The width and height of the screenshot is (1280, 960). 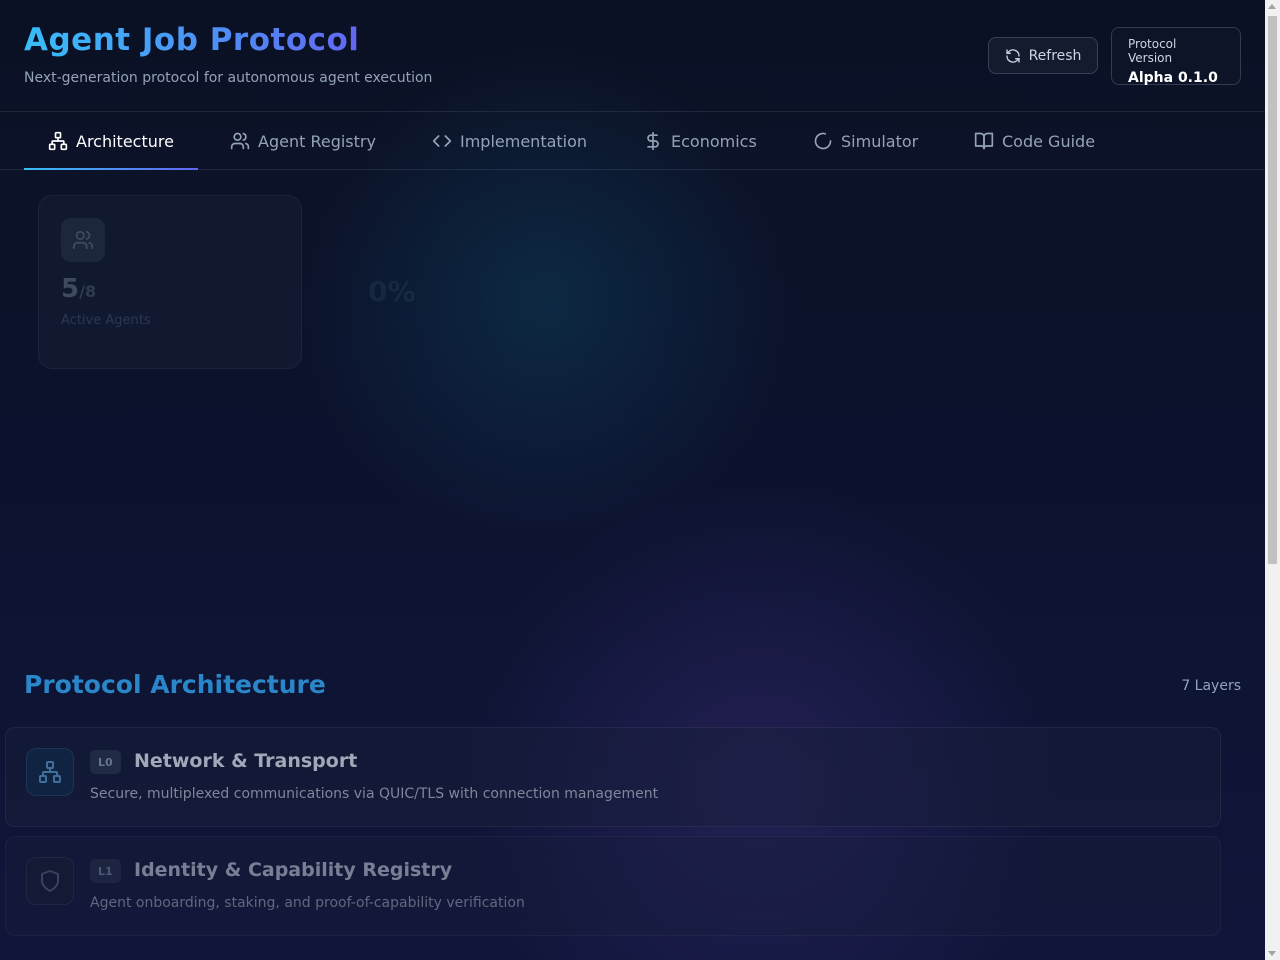 I want to click on refresh-label: Refresh, so click(x=1055, y=55).